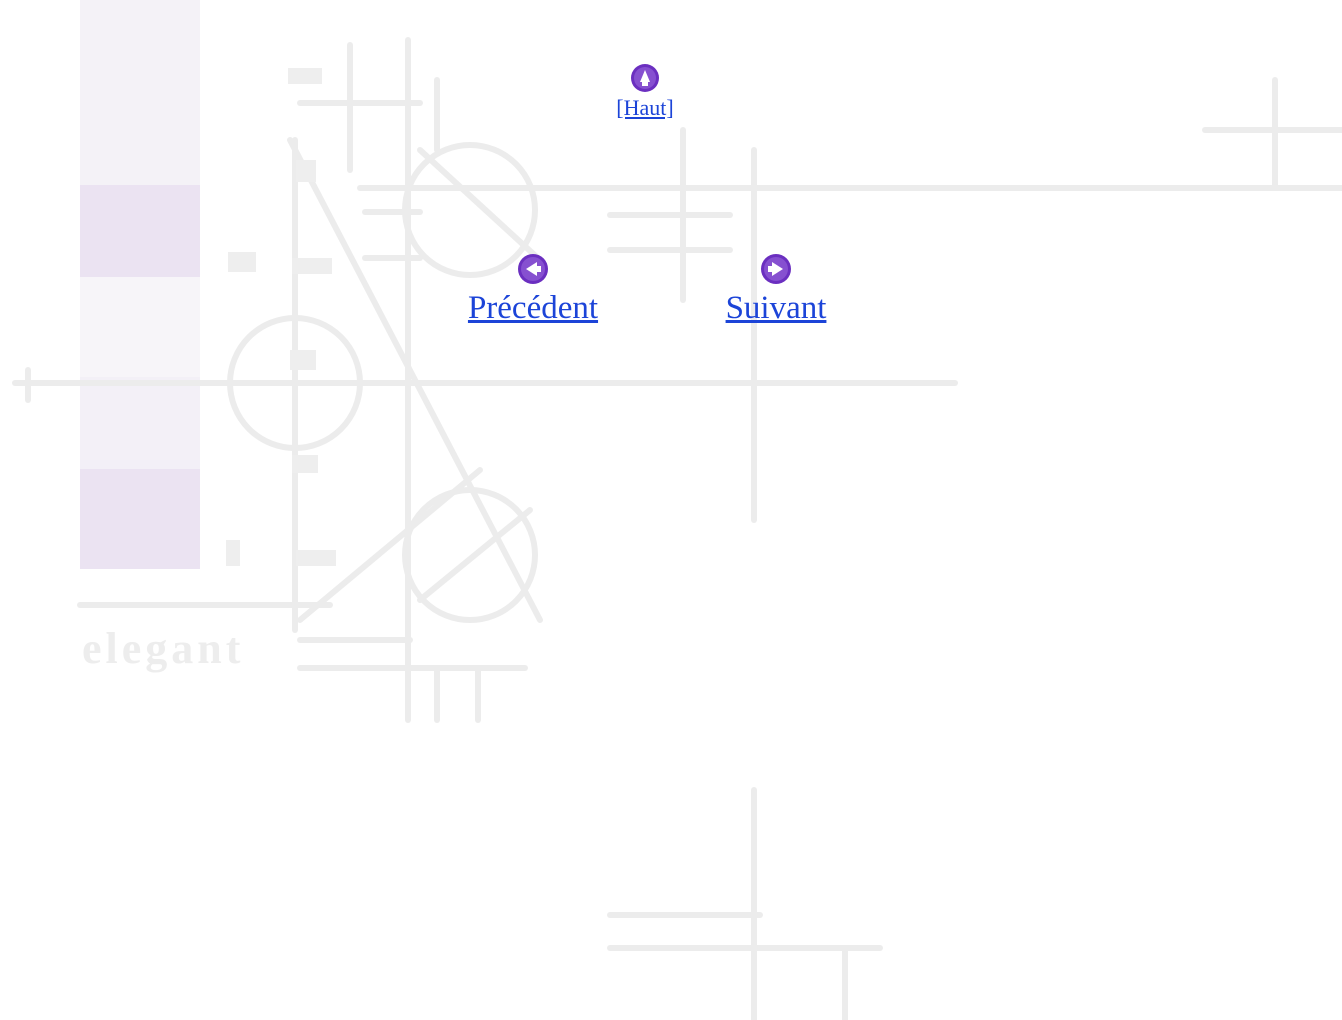 The image size is (1342, 1020). What do you see at coordinates (163, 648) in the screenshot?
I see `watermark-logo: elegant` at bounding box center [163, 648].